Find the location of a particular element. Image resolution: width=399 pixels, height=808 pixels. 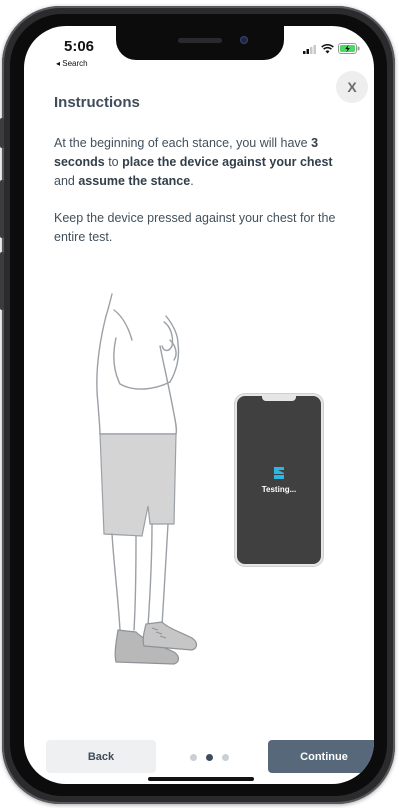

mute-switch is located at coordinates (2, 133).